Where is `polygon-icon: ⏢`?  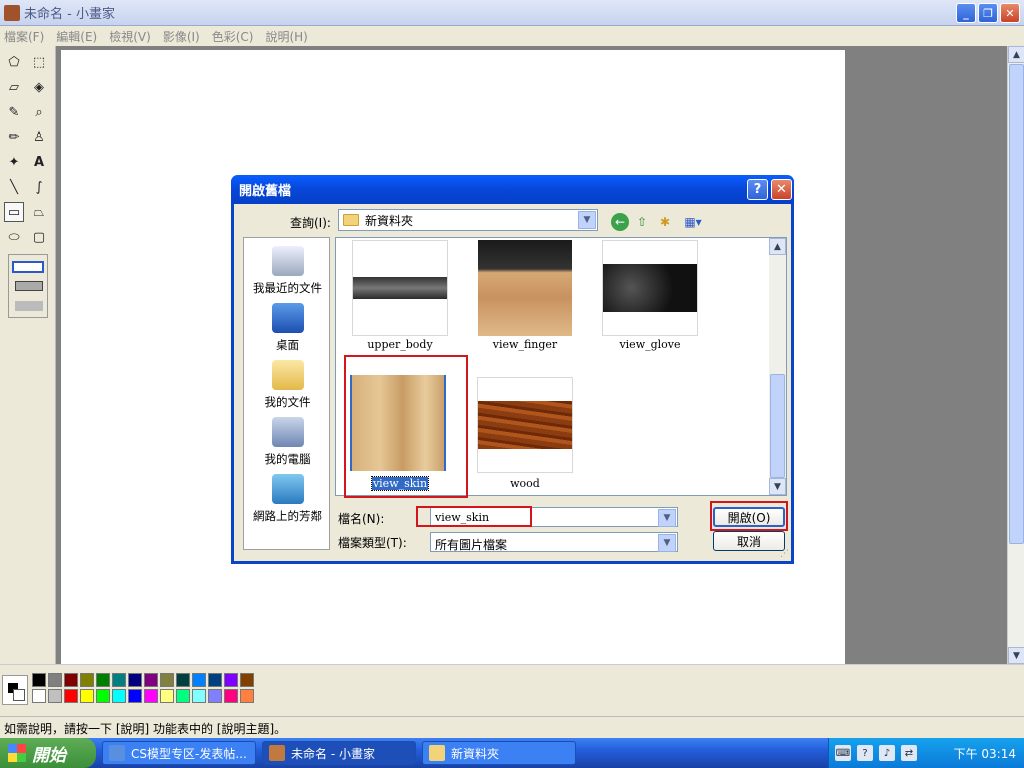 polygon-icon: ⏢ is located at coordinates (39, 212).